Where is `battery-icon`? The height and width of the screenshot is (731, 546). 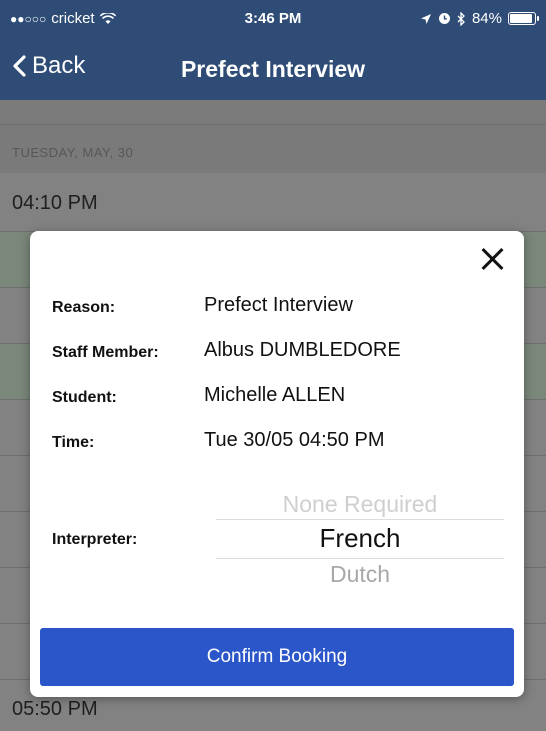
battery-icon is located at coordinates (523, 18).